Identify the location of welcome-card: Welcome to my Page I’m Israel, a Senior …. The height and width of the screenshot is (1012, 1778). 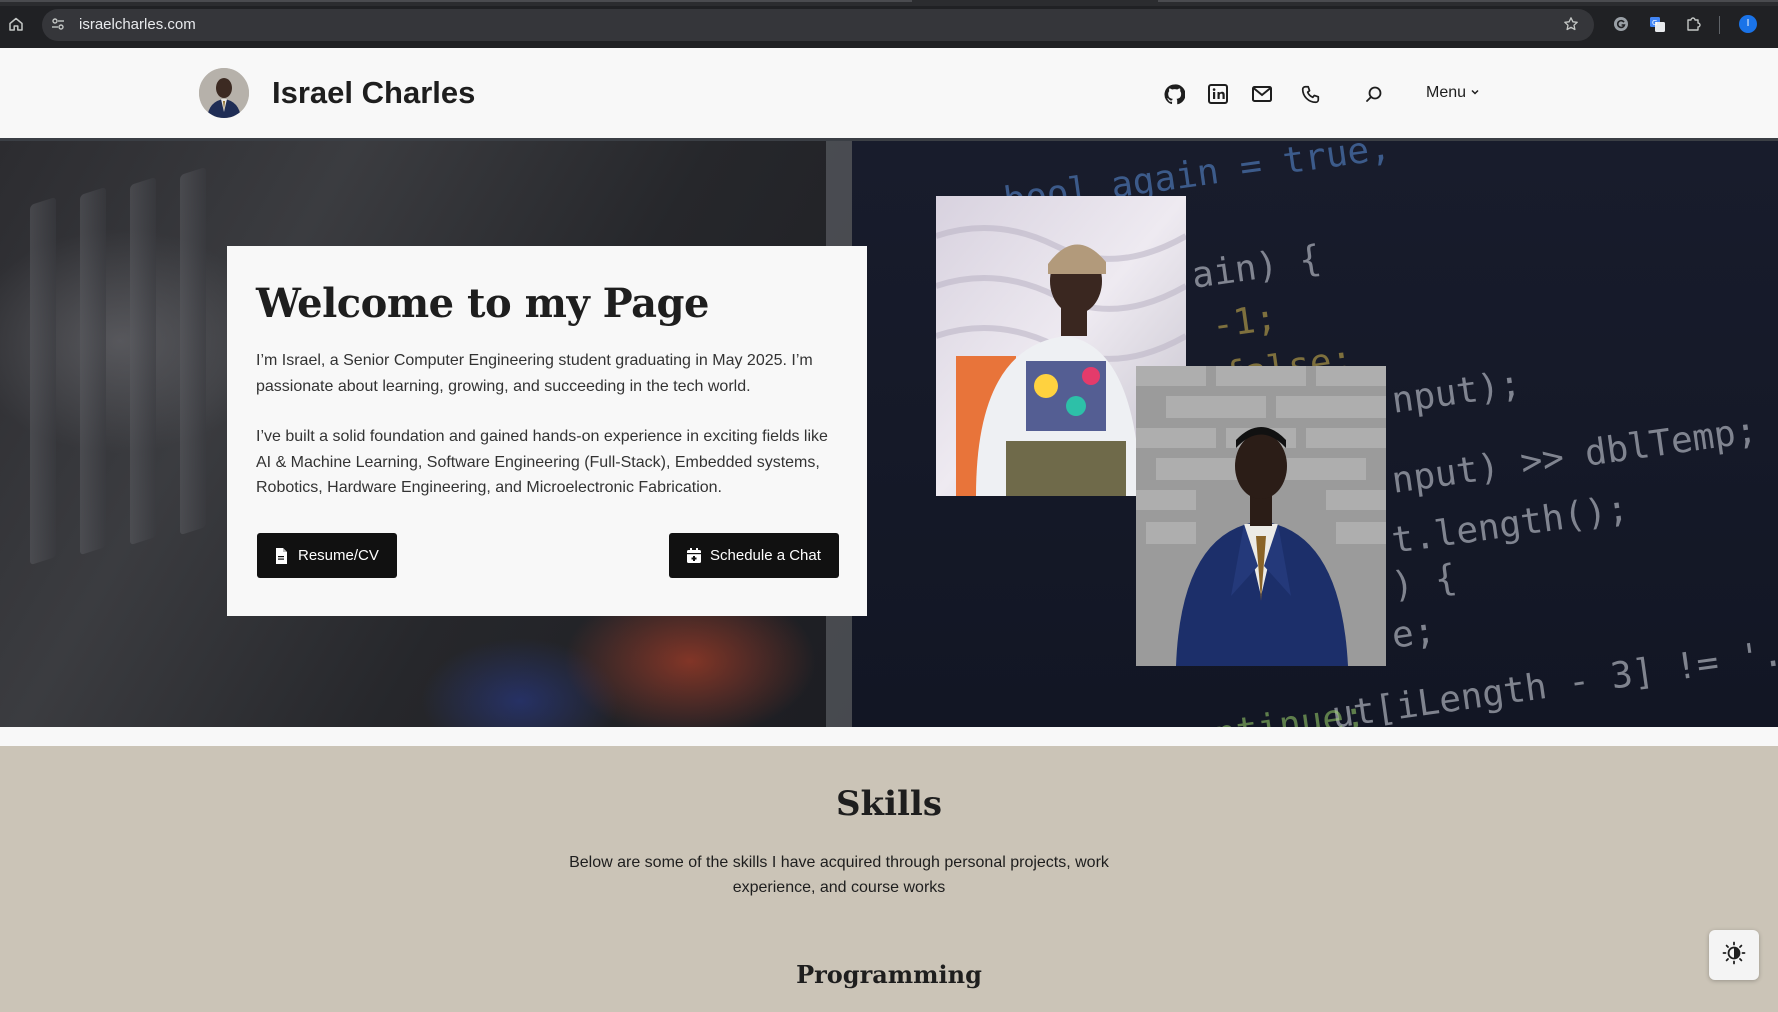
(547, 431).